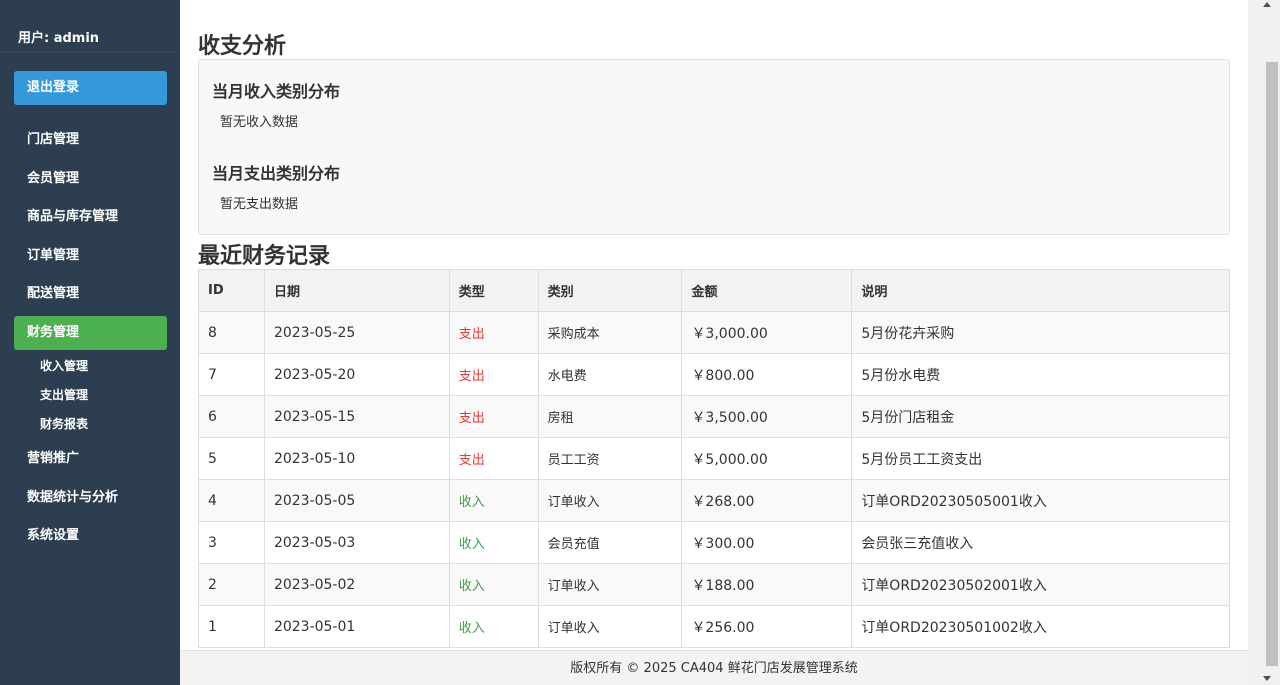  I want to click on footer: 版权所有 © 2025 CA404 鲜花门店发展管理系统, so click(714, 667).